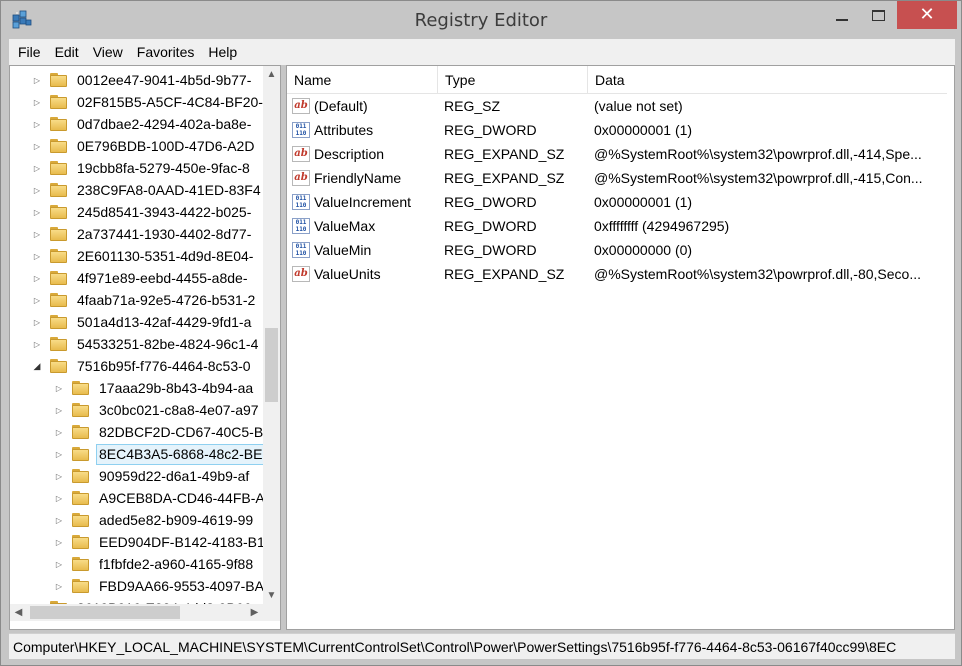 The width and height of the screenshot is (962, 666). What do you see at coordinates (222, 52) in the screenshot?
I see `menu-help: Help` at bounding box center [222, 52].